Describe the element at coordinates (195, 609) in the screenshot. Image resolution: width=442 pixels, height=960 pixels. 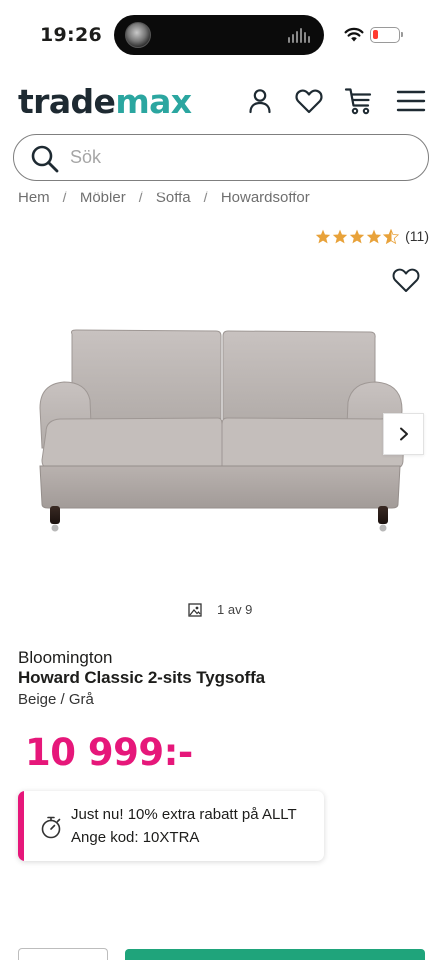
I see `image-icon` at that location.